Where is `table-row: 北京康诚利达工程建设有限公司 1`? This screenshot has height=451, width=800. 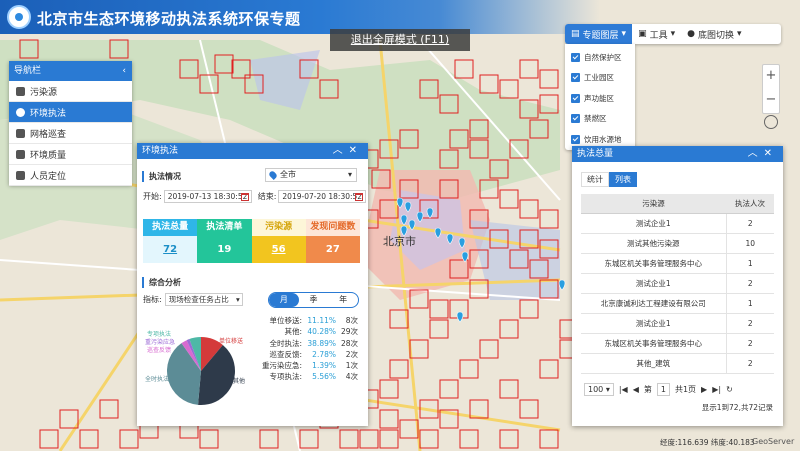 table-row: 北京康诚利达工程建设有限公司 1 is located at coordinates (677, 303).